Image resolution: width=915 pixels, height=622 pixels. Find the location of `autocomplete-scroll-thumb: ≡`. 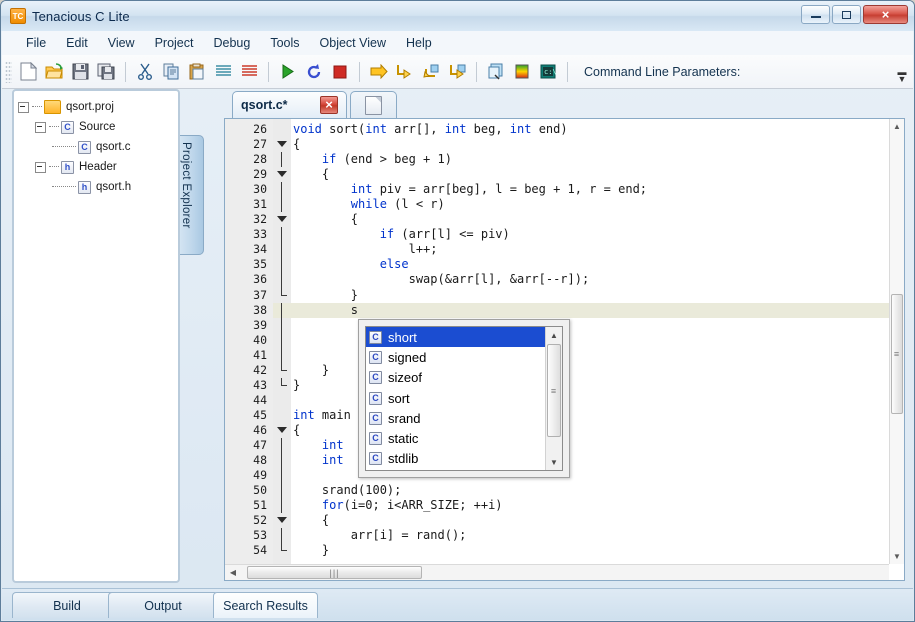

autocomplete-scroll-thumb: ≡ is located at coordinates (554, 390).